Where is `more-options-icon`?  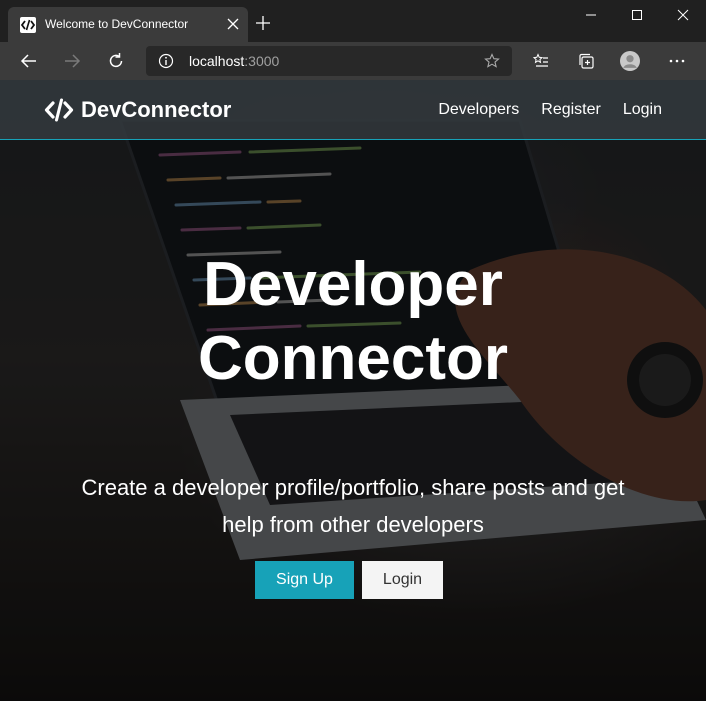 more-options-icon is located at coordinates (677, 61).